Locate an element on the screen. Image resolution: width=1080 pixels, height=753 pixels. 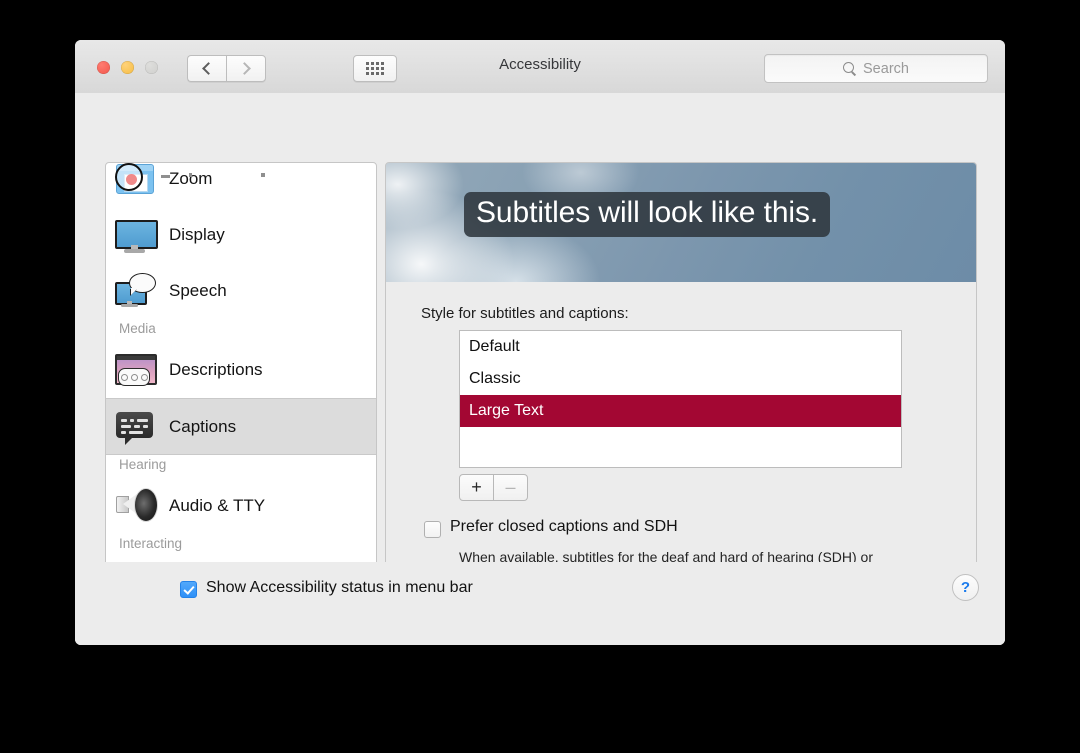
subtitle-style-list: Default Classic Large Text is located at coordinates (680, 399).